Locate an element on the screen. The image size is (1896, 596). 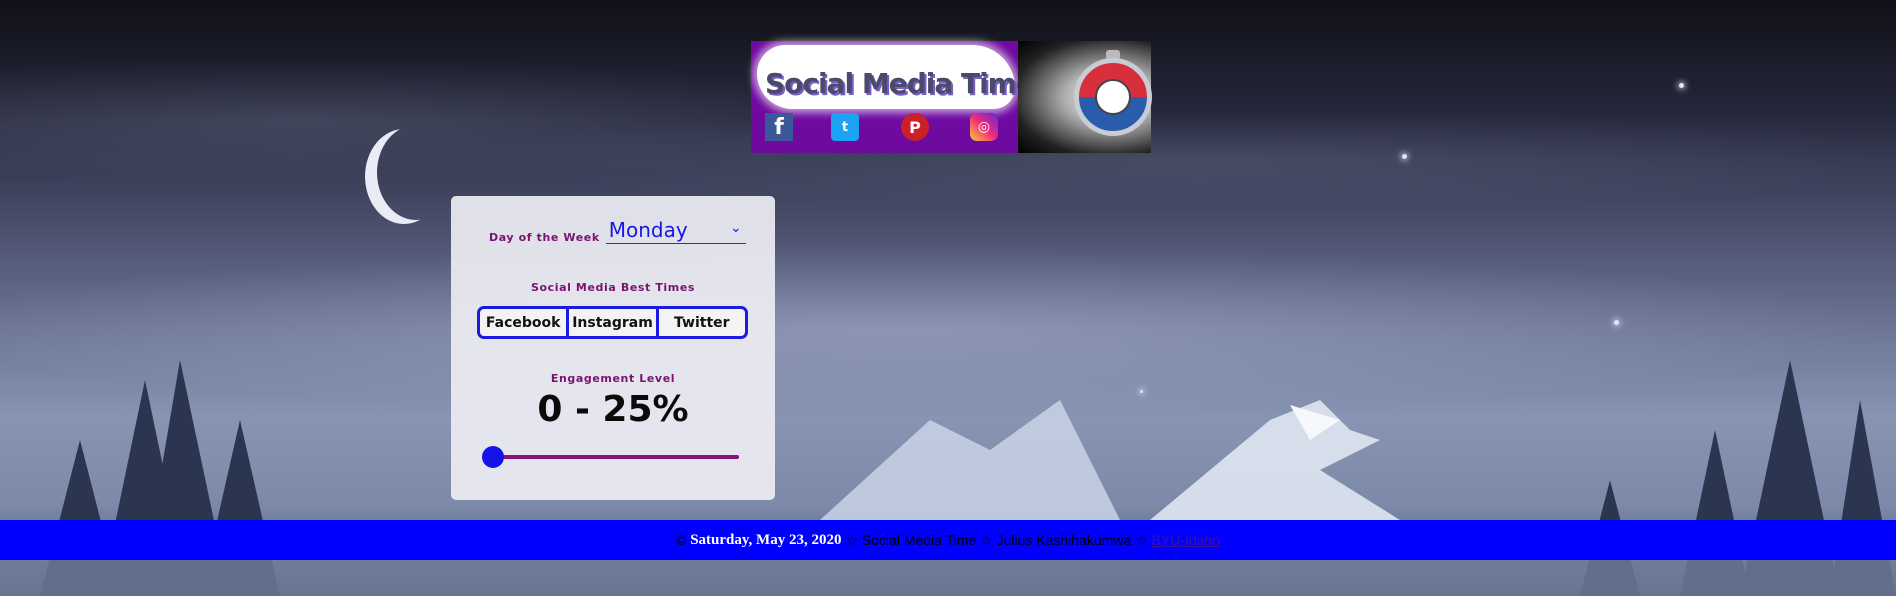
copyright-symbol: © is located at coordinates (681, 540).